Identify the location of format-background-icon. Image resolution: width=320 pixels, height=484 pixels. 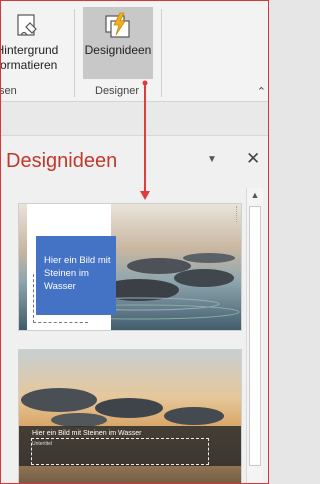
(27, 25).